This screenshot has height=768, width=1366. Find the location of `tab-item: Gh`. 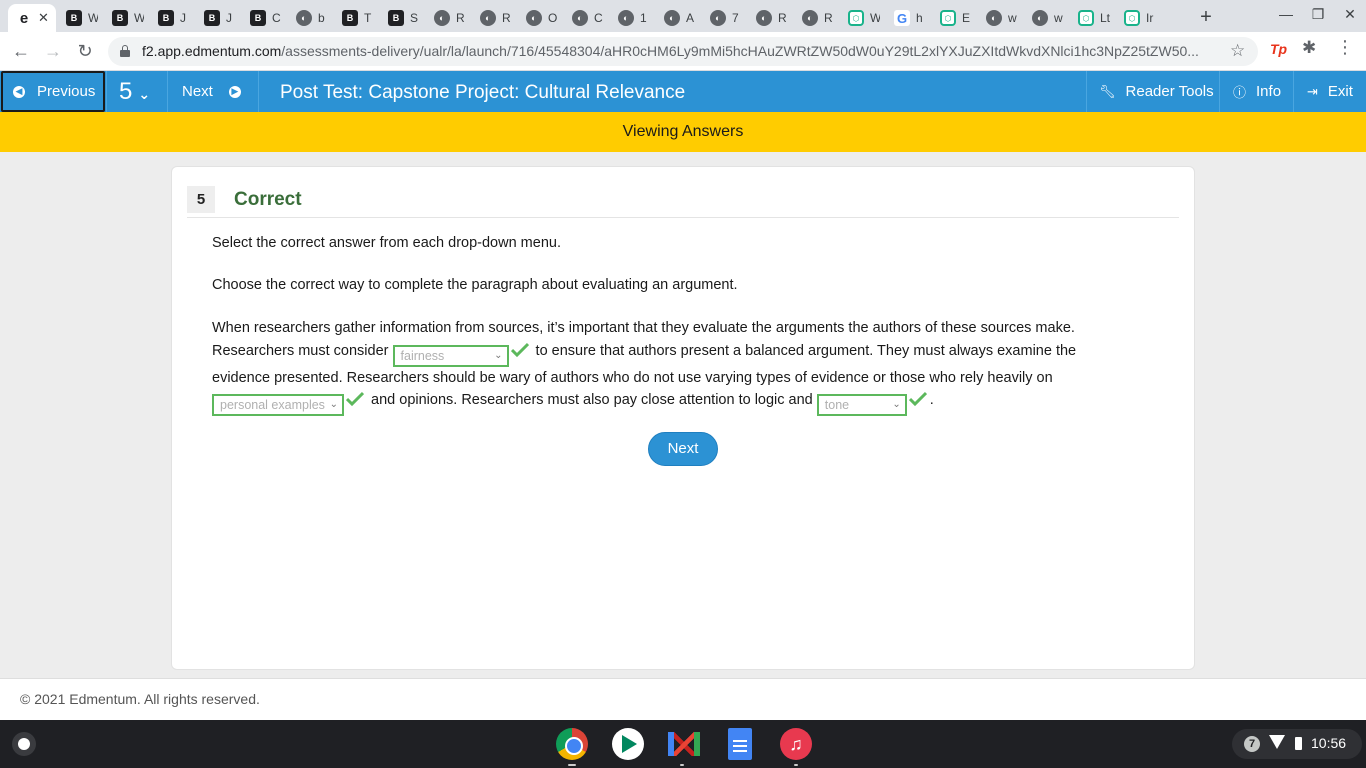

tab-item: Gh is located at coordinates (909, 18).